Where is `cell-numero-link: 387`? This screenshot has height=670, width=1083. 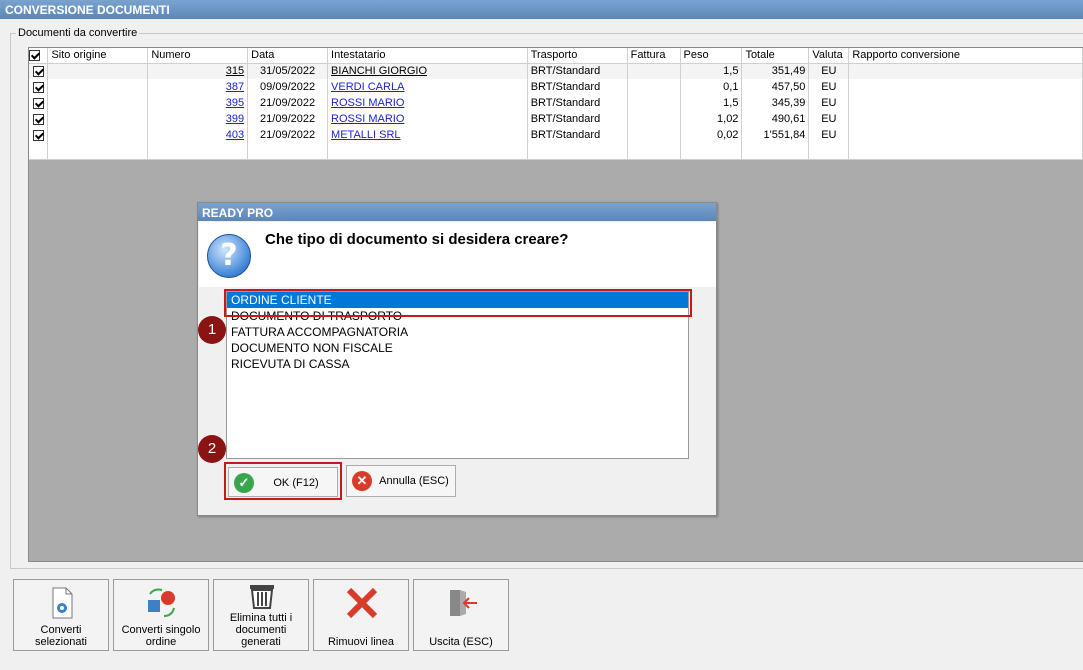 cell-numero-link: 387 is located at coordinates (198, 87).